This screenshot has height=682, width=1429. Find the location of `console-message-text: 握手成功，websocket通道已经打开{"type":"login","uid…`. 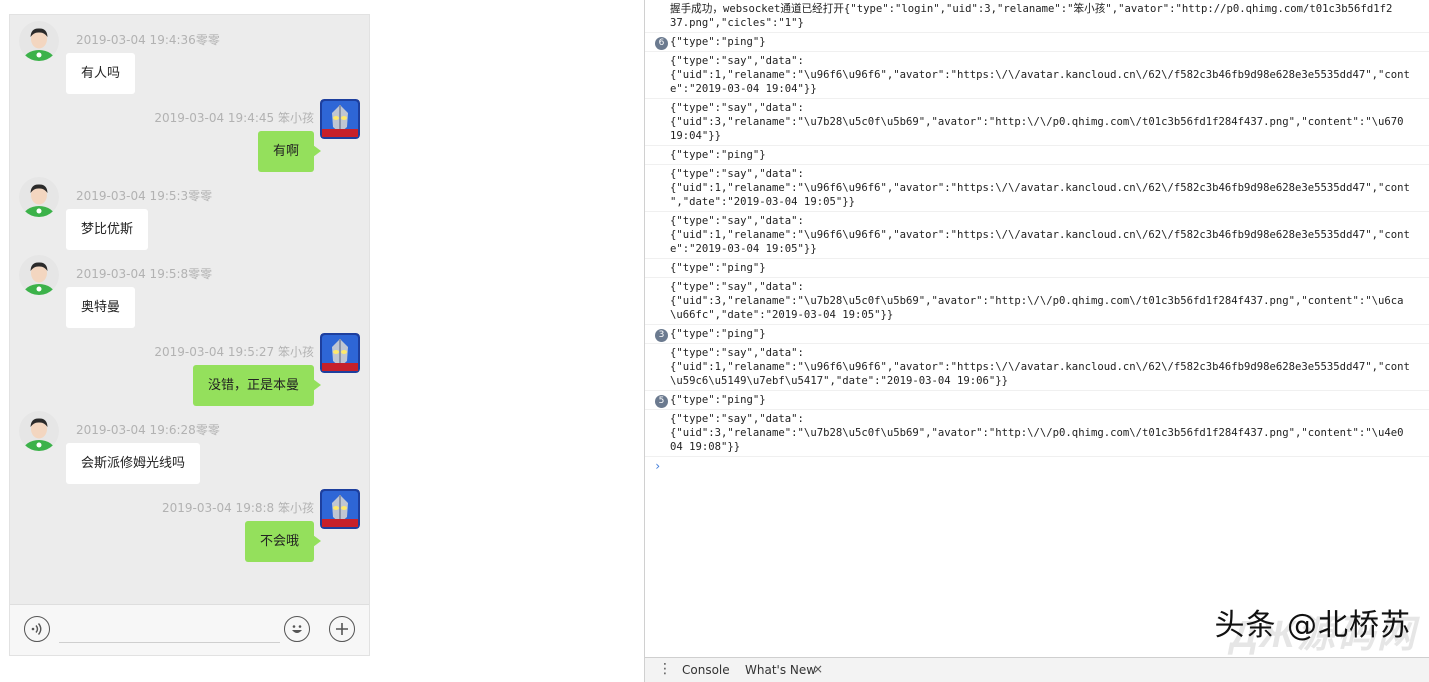

console-message-text: 握手成功，websocket通道已经打开{"type":"login","uid… is located at coordinates (1031, 16).